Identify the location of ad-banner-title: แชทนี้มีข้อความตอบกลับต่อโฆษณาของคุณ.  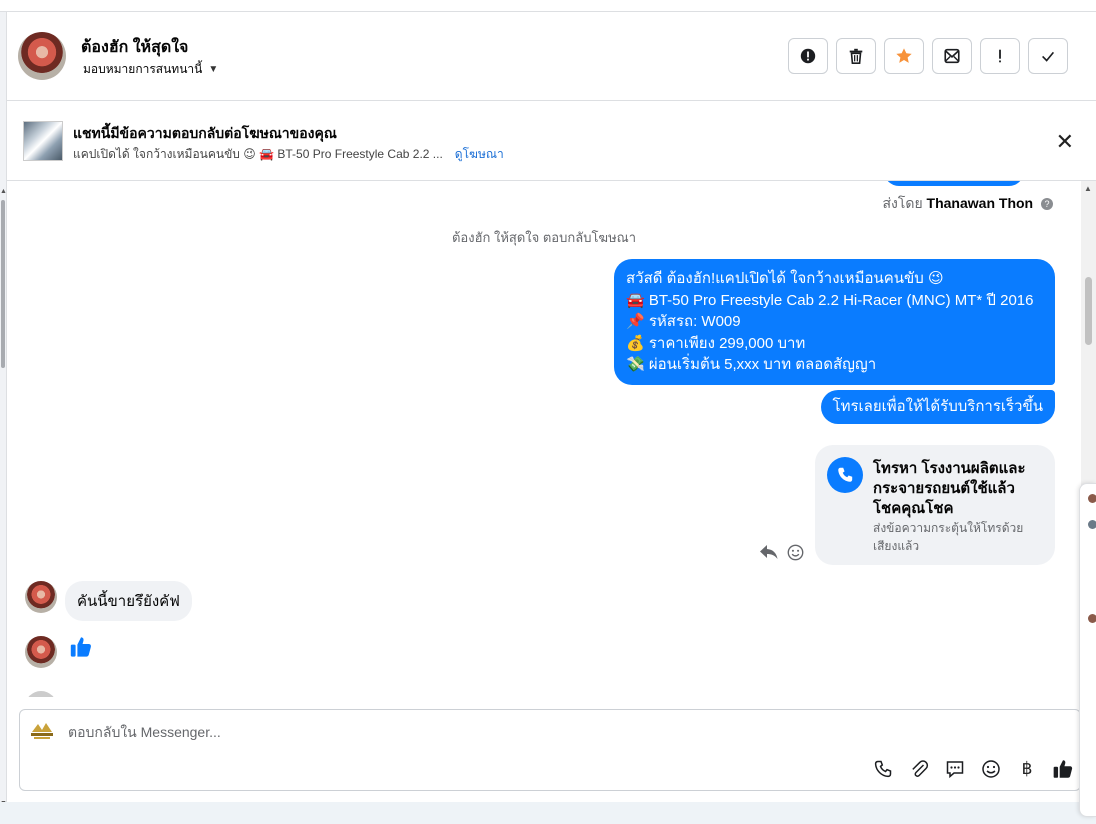
(205, 133).